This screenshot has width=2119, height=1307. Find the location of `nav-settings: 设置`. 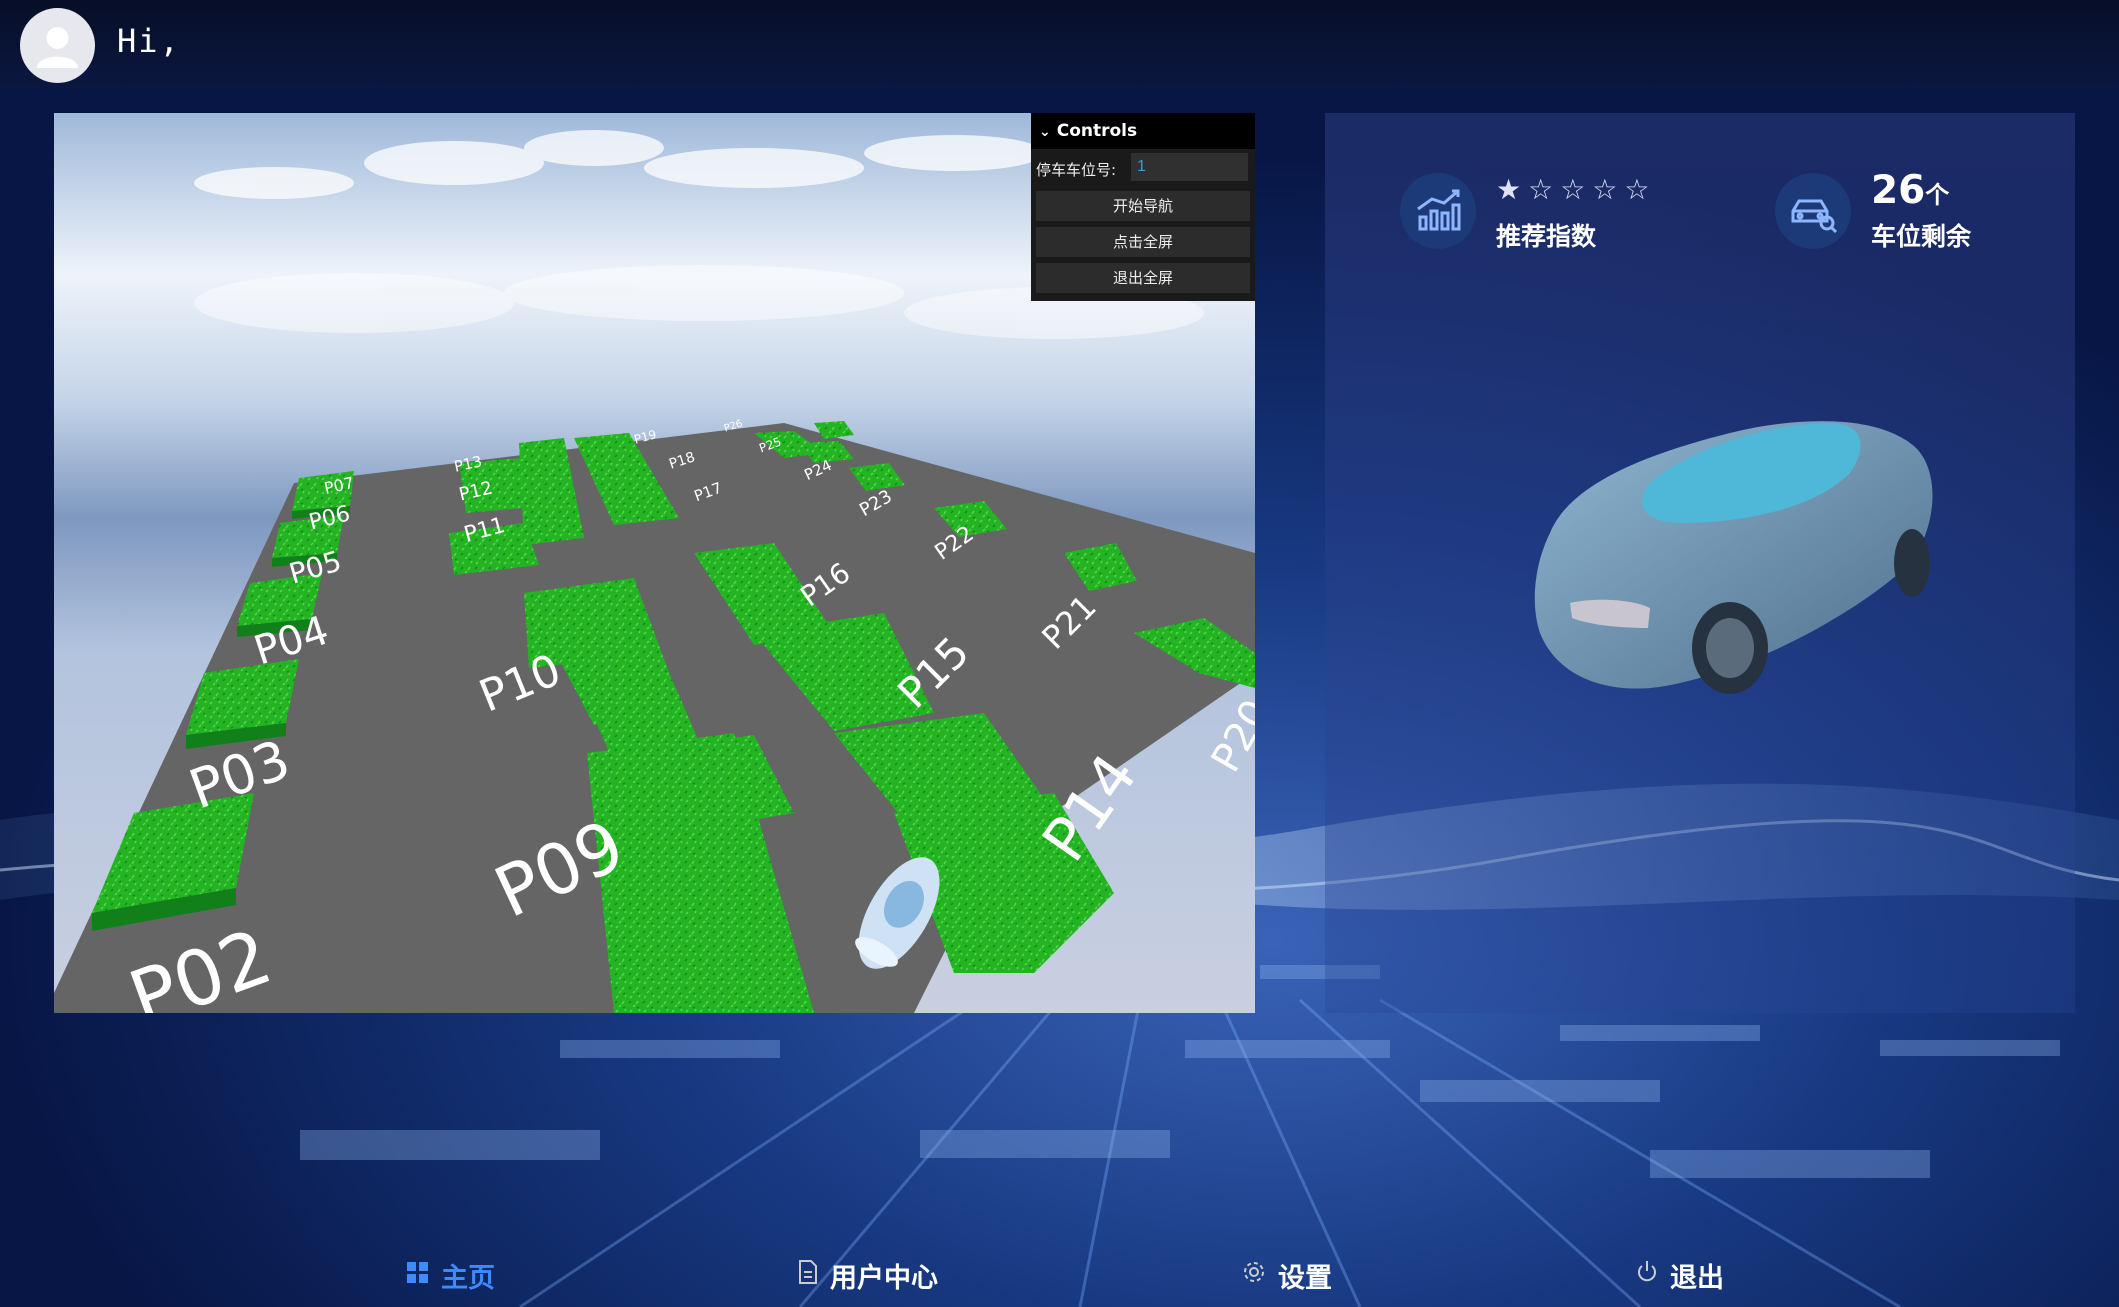

nav-settings: 设置 is located at coordinates (1287, 1275).